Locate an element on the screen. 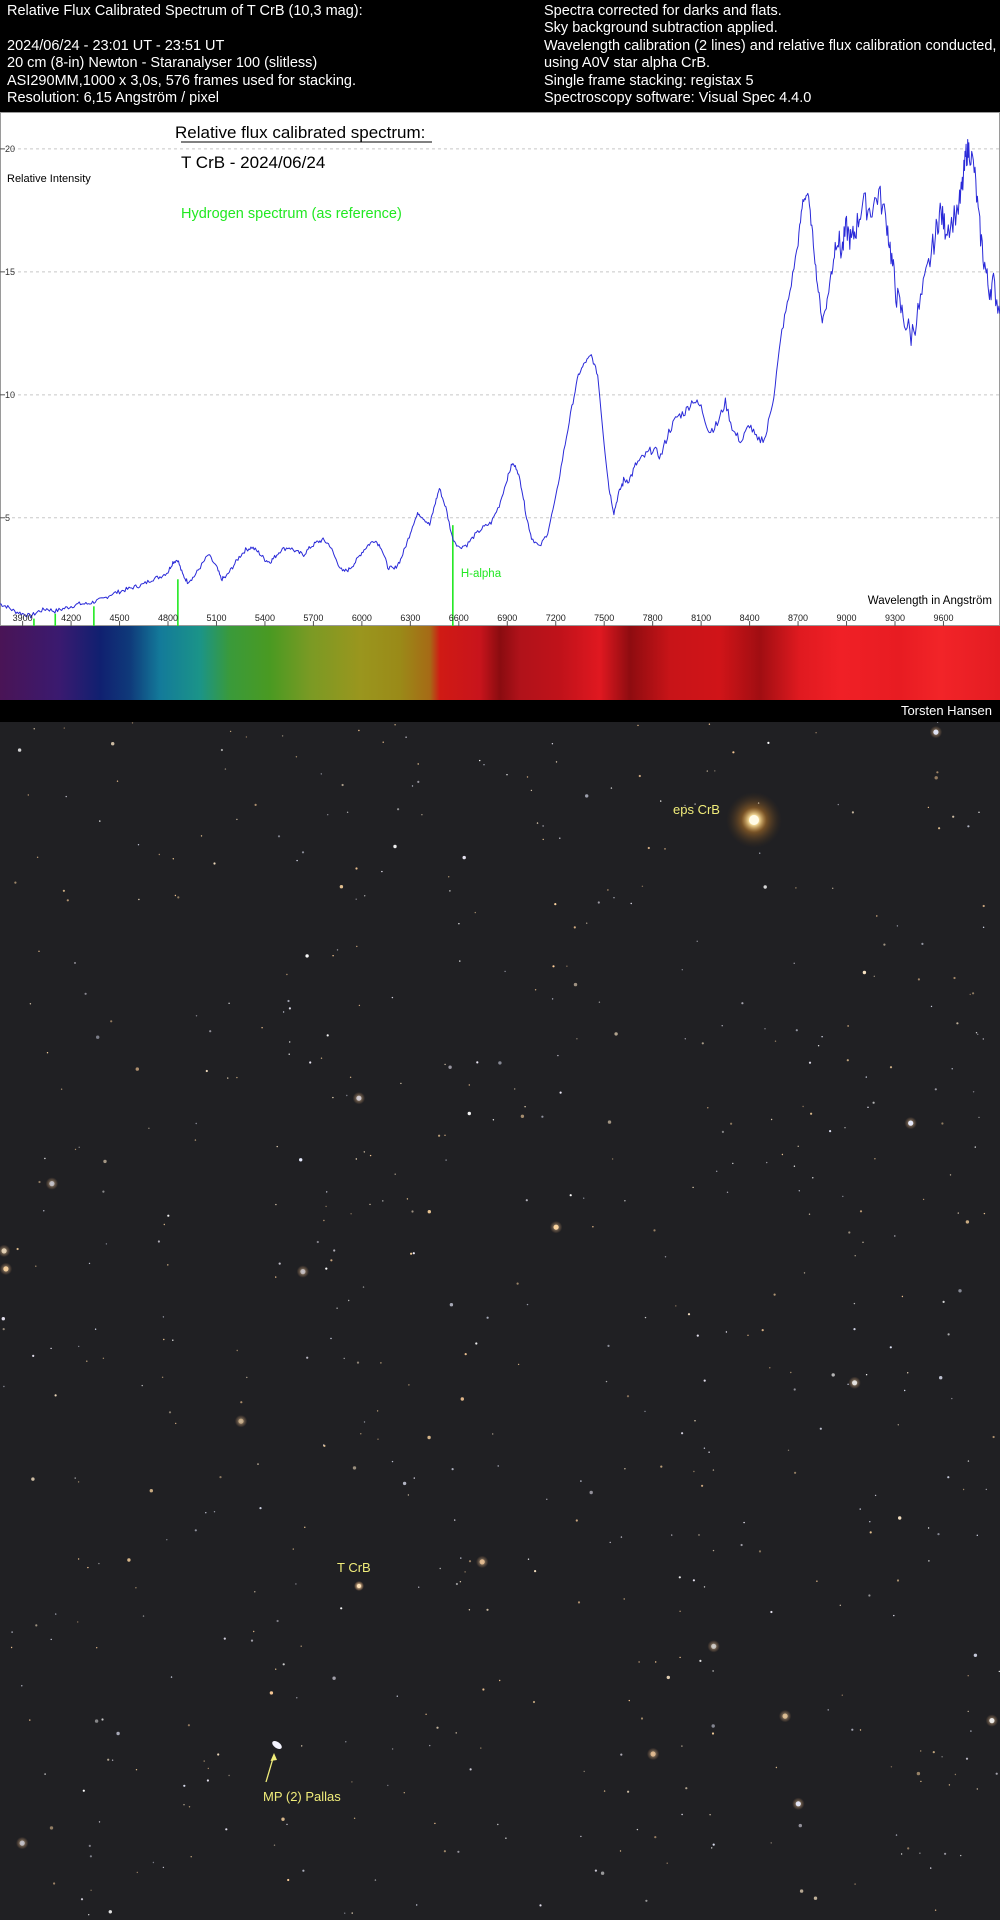 The image size is (1000, 1920). header-left-line is located at coordinates (185, 28).